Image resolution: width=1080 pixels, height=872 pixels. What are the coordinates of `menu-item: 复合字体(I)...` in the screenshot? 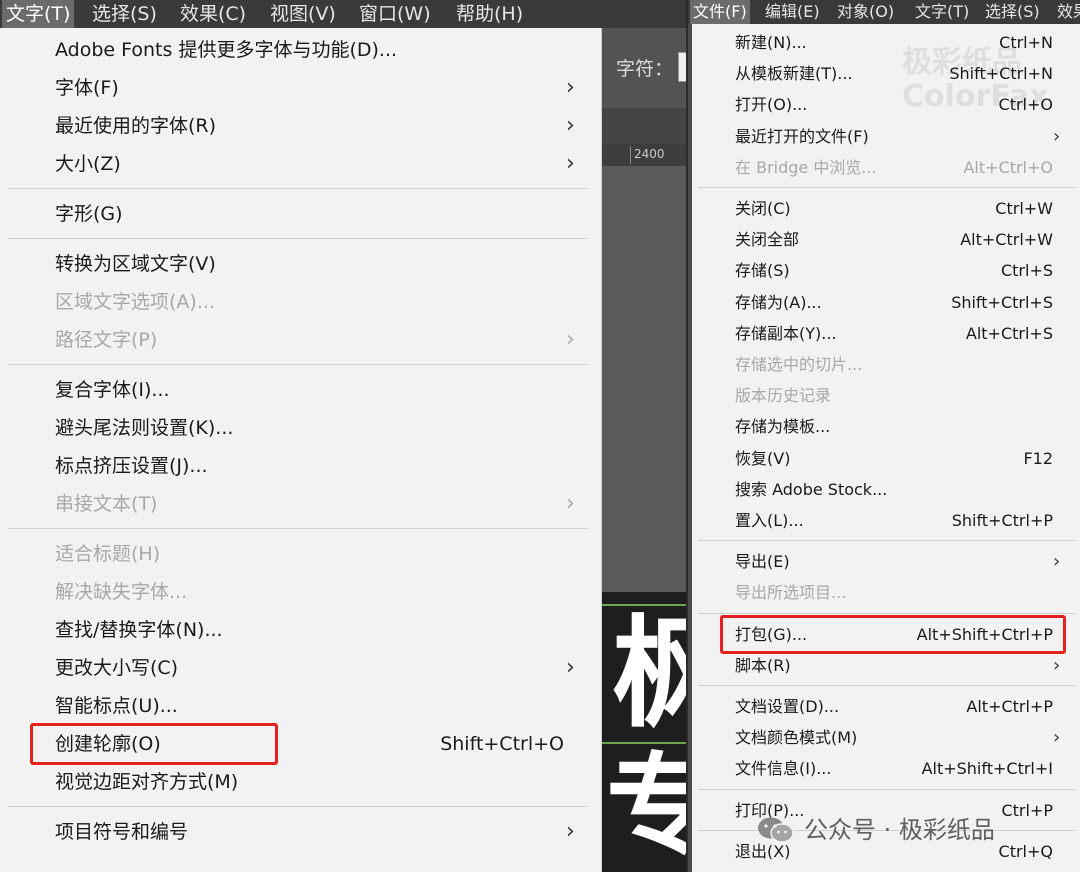 It's located at (301, 390).